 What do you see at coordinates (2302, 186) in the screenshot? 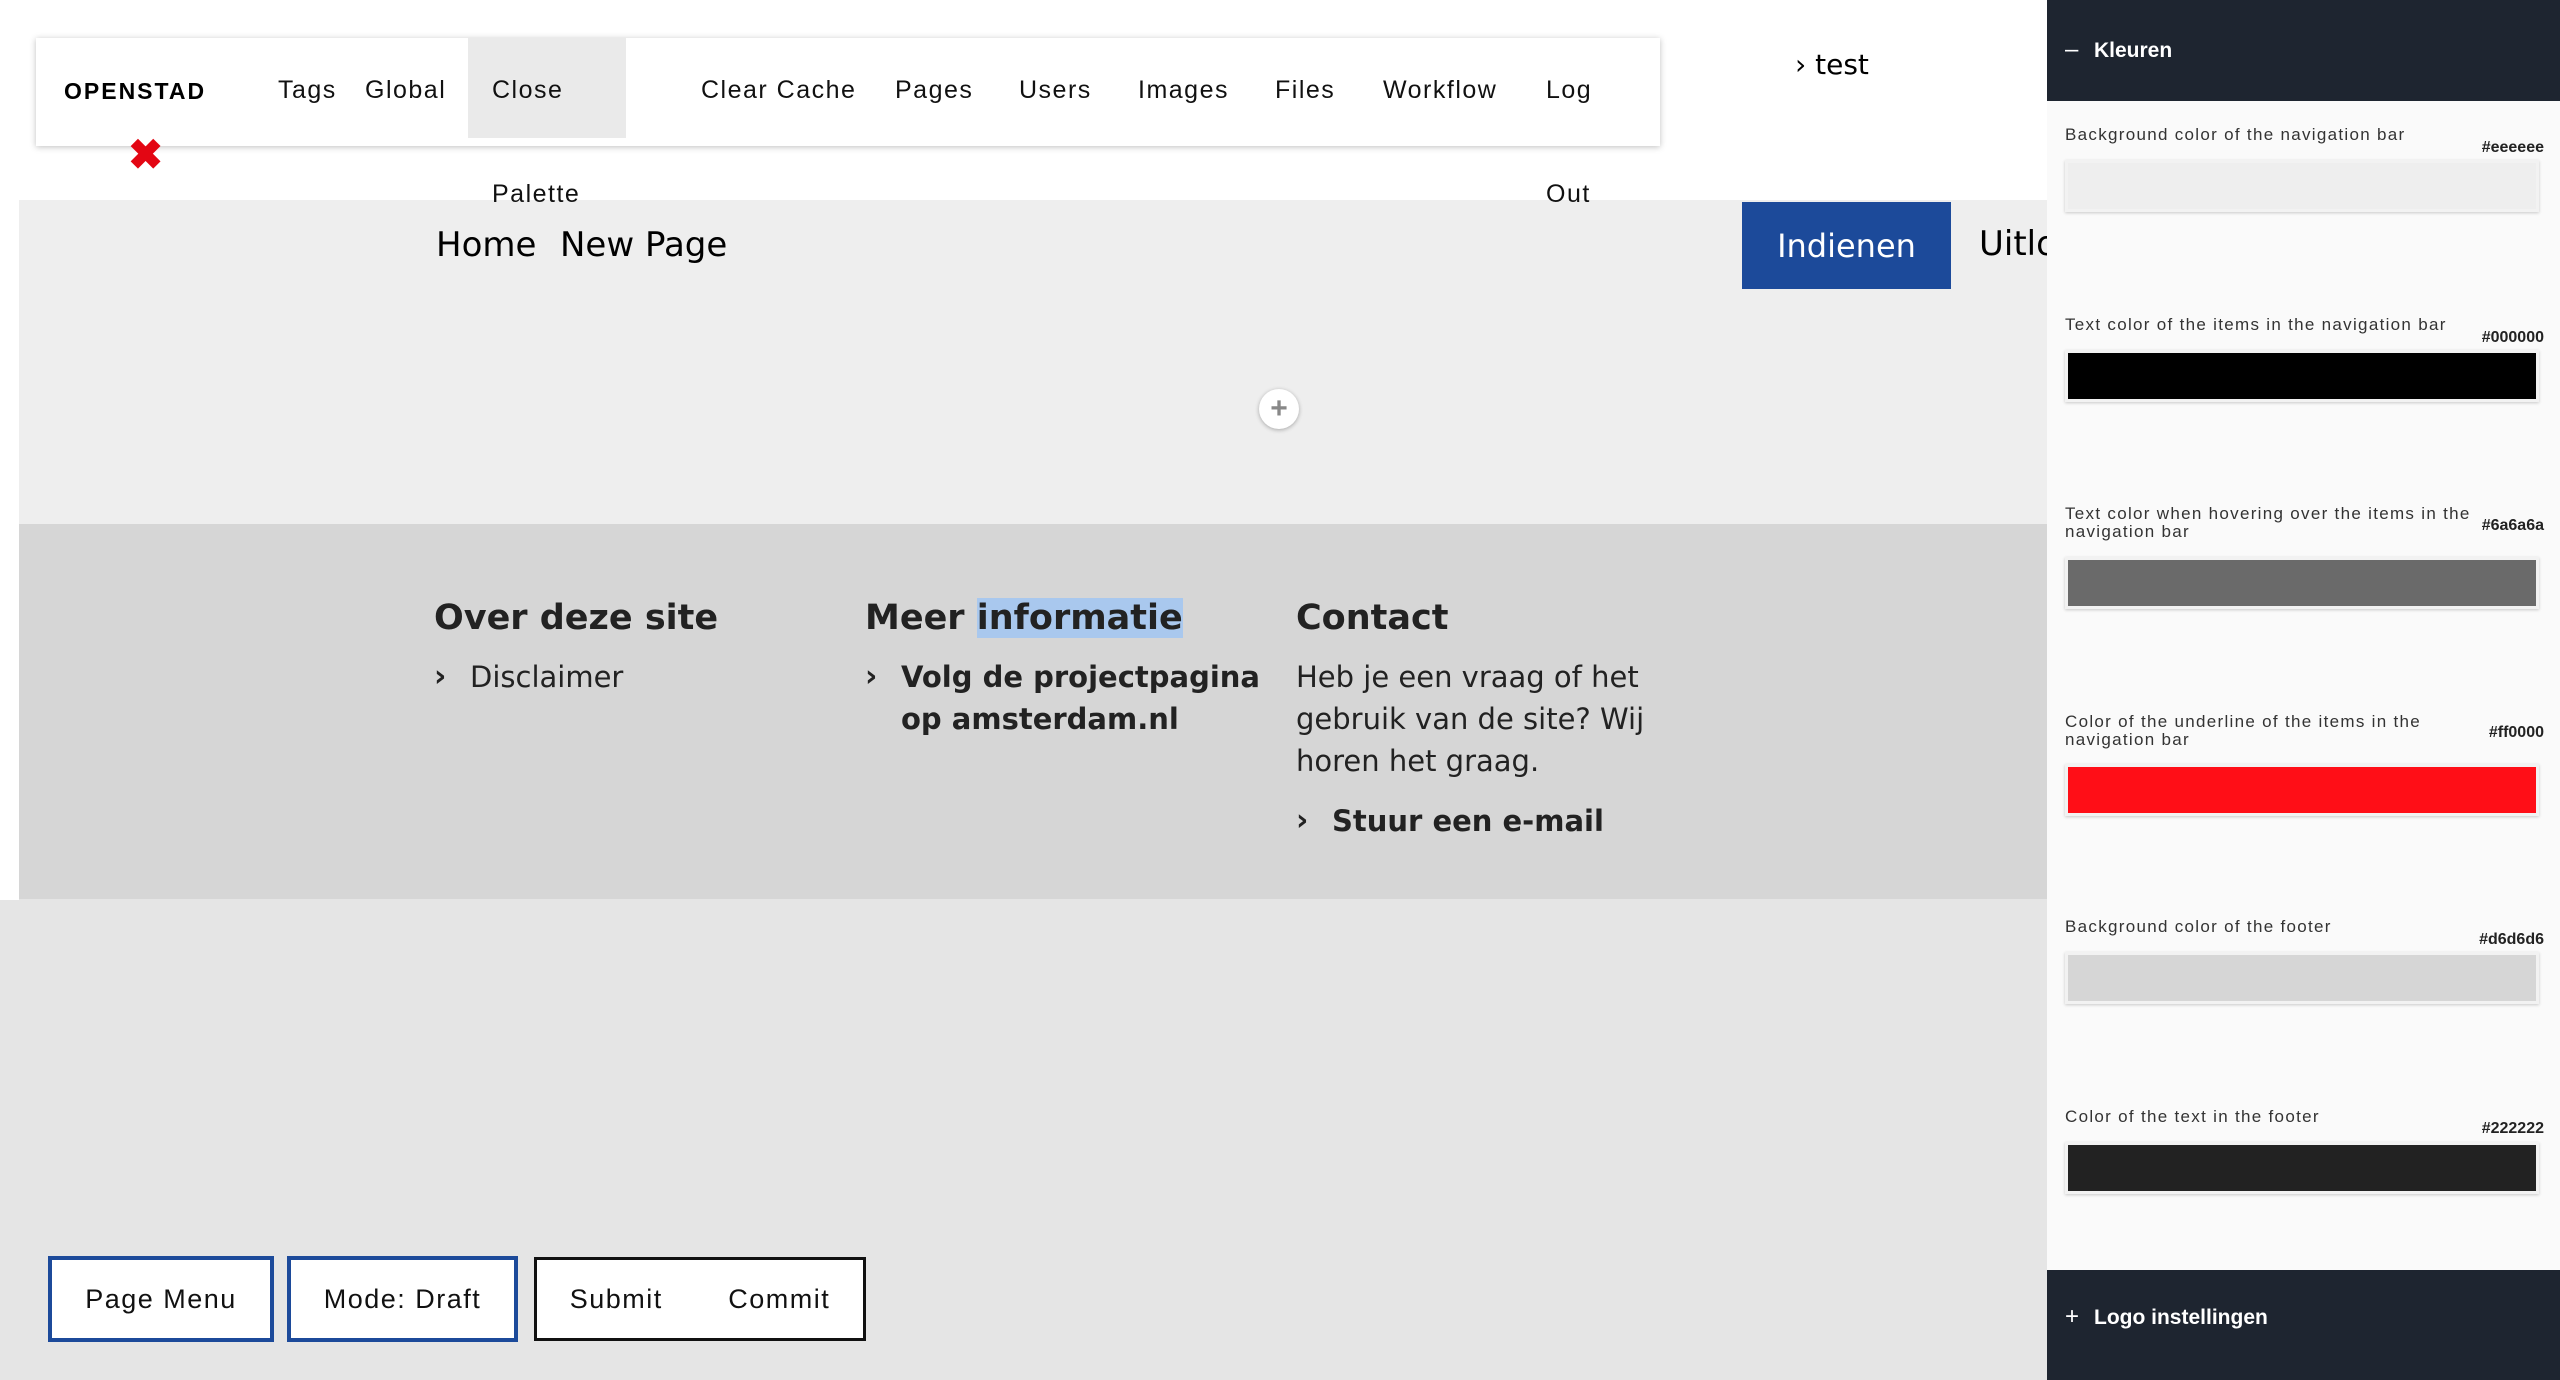
I see `color-swatch-nav-bg` at bounding box center [2302, 186].